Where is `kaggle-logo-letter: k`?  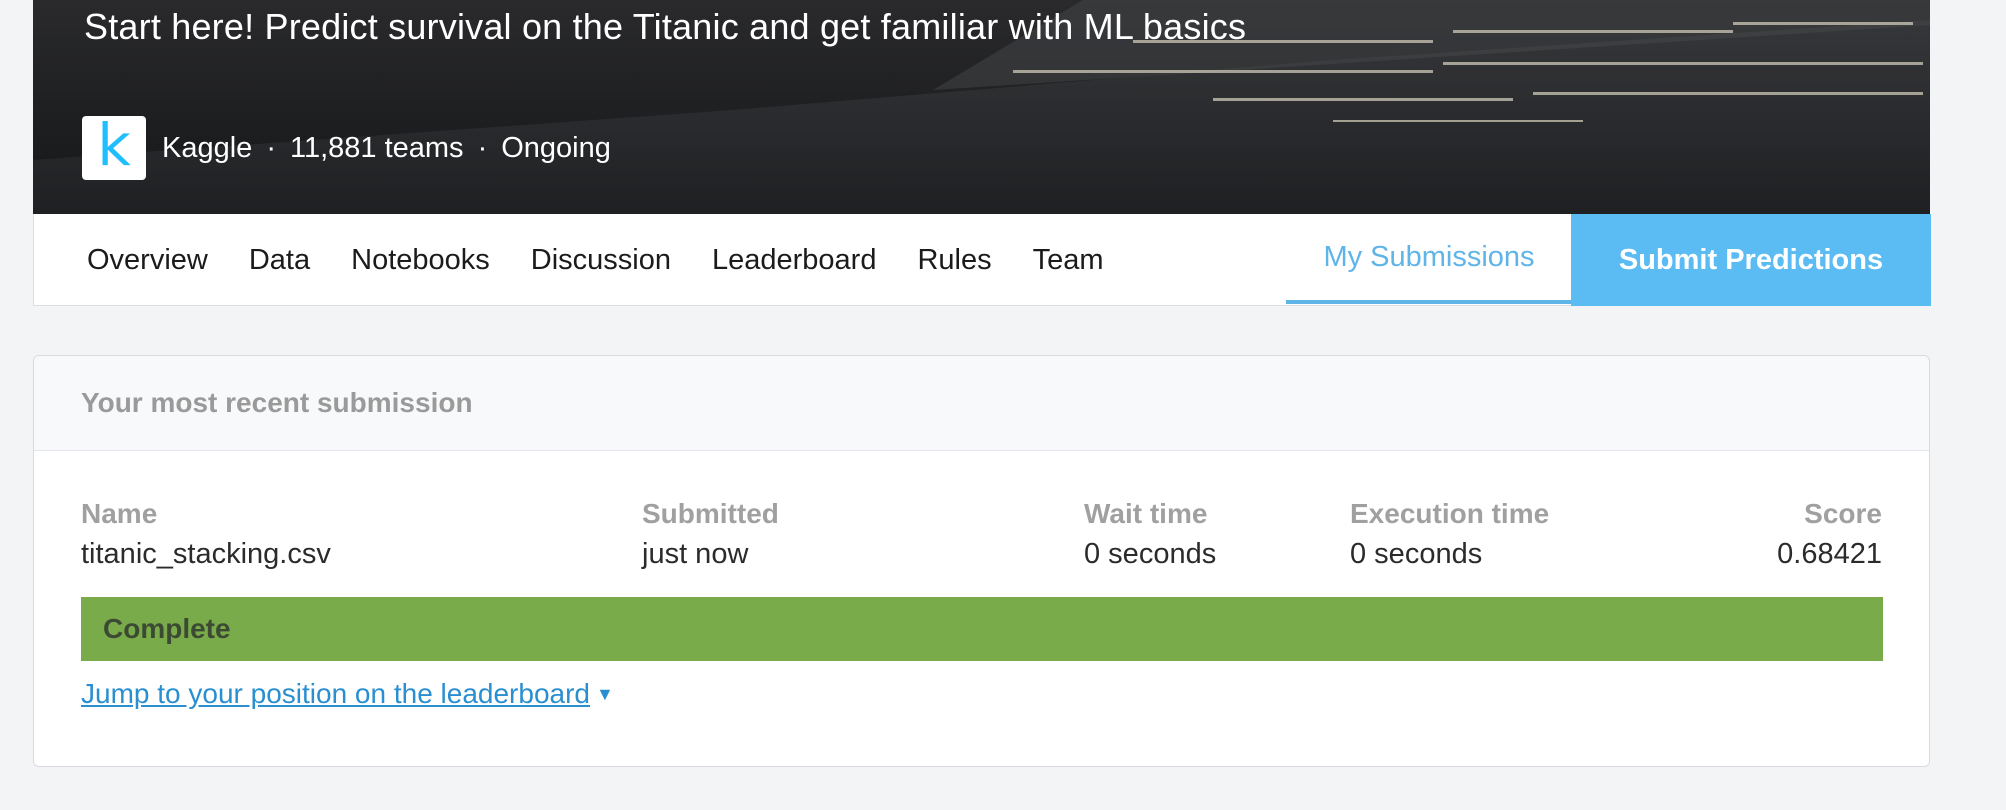
kaggle-logo-letter: k is located at coordinates (114, 145).